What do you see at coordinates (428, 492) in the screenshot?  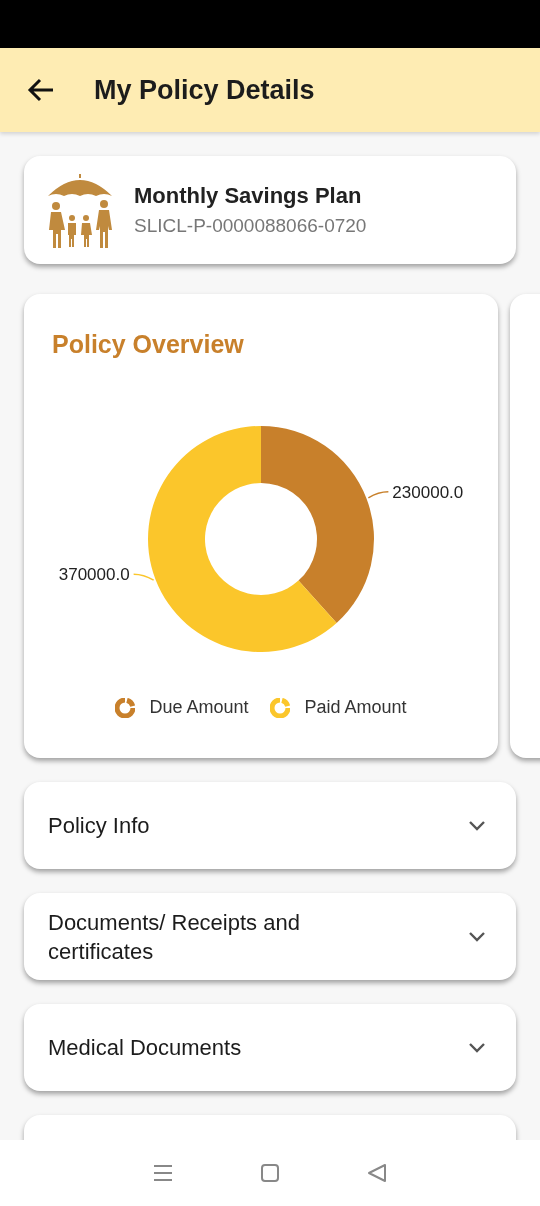 I see `value-label: 230000.0` at bounding box center [428, 492].